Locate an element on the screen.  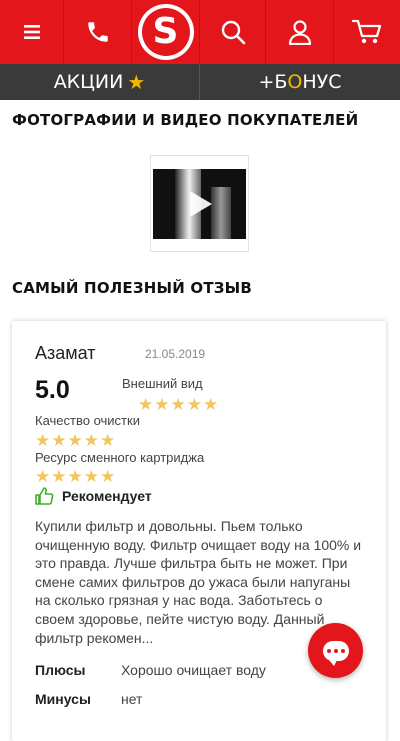
search-button is located at coordinates (233, 32).